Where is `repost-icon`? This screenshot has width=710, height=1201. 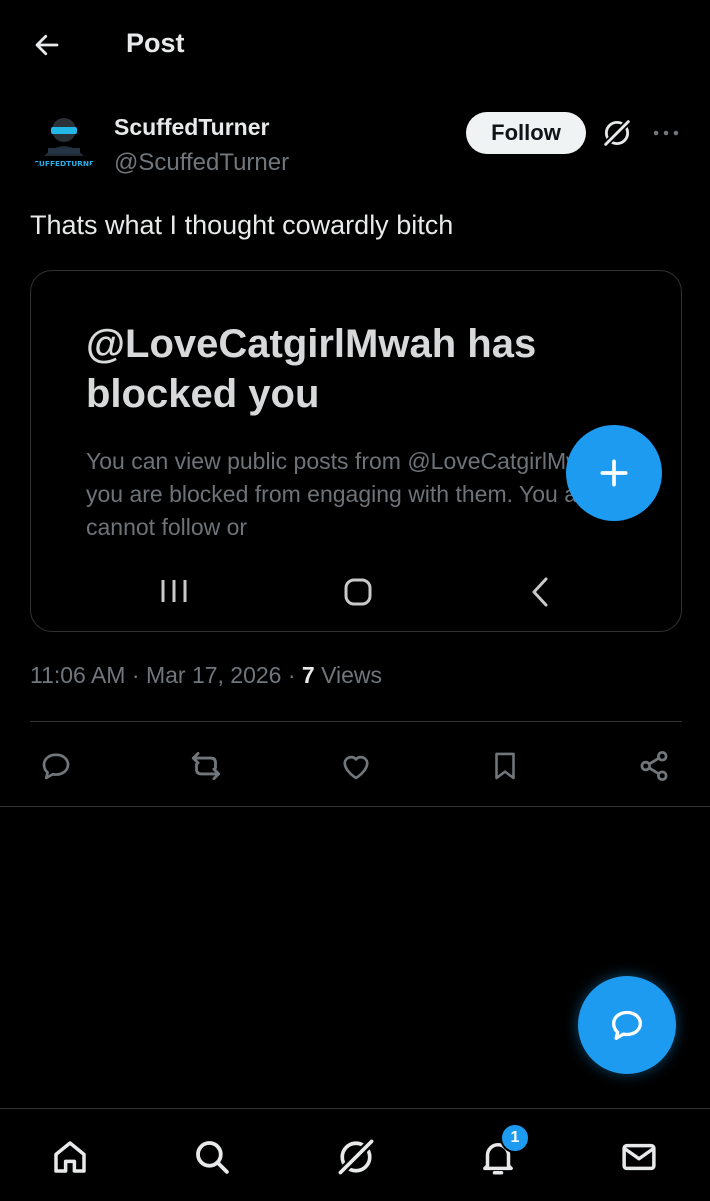
repost-icon is located at coordinates (206, 766).